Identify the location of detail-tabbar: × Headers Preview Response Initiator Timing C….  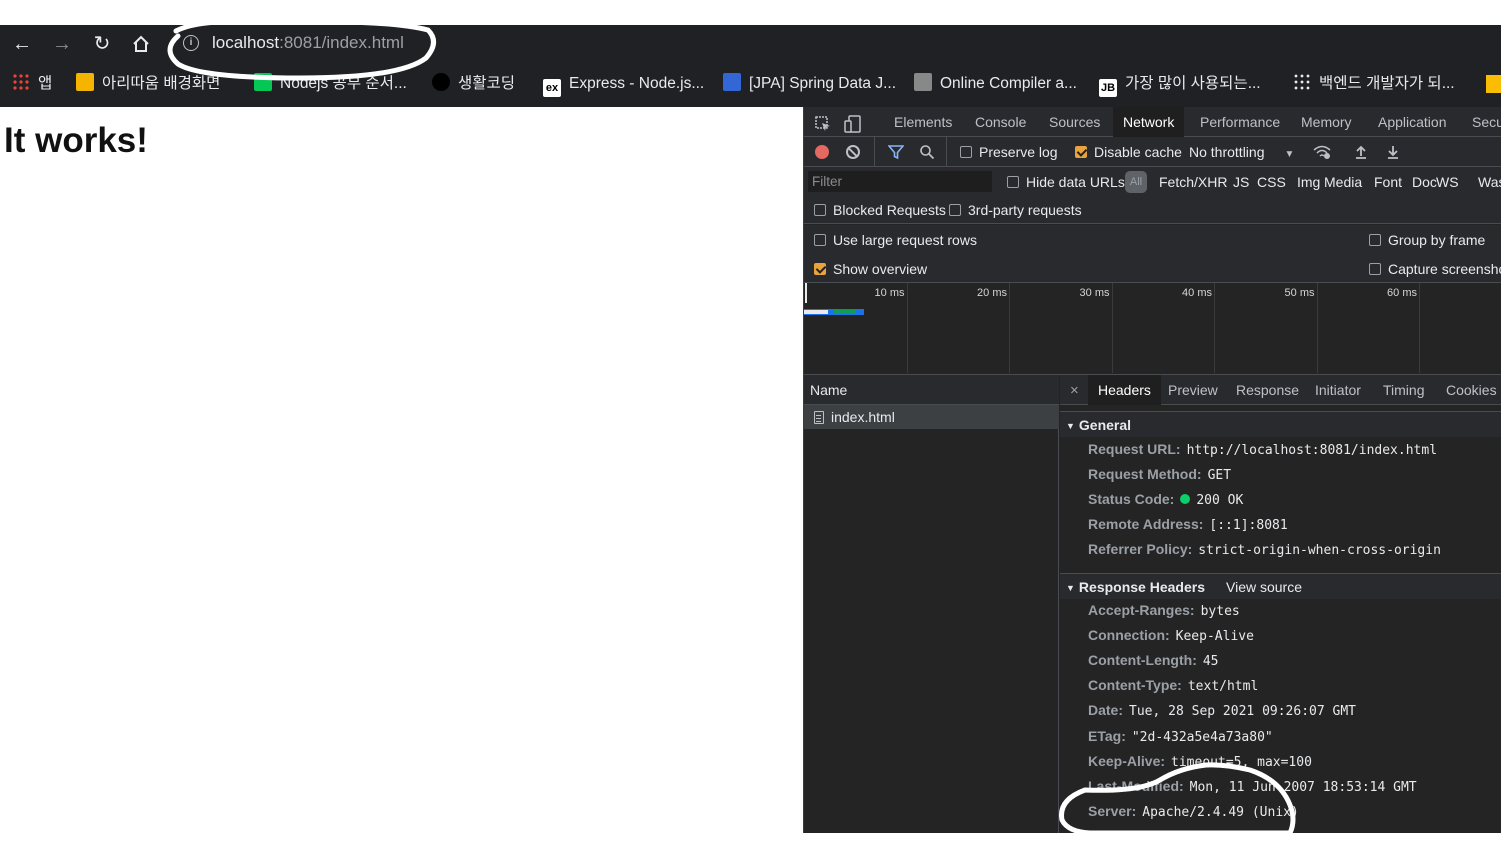
(1280, 390).